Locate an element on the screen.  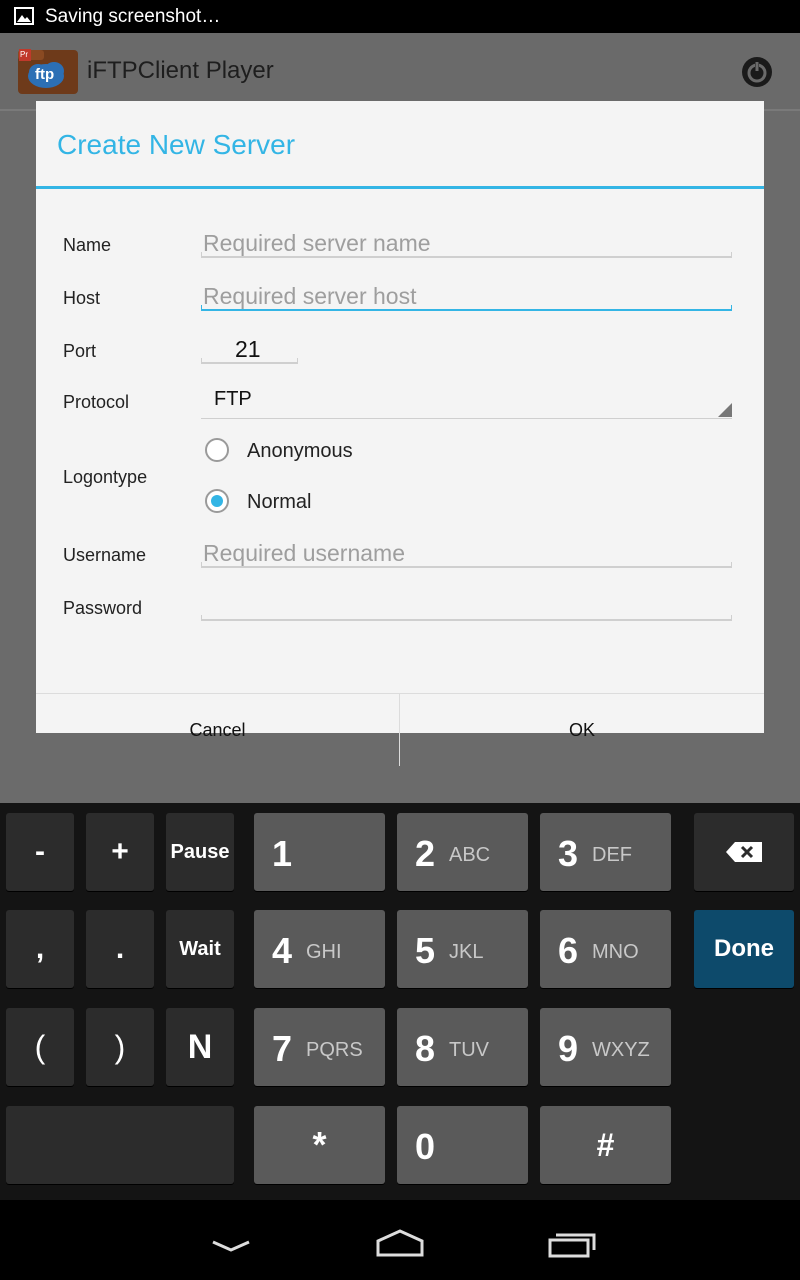
key-space is located at coordinates (120, 1145).